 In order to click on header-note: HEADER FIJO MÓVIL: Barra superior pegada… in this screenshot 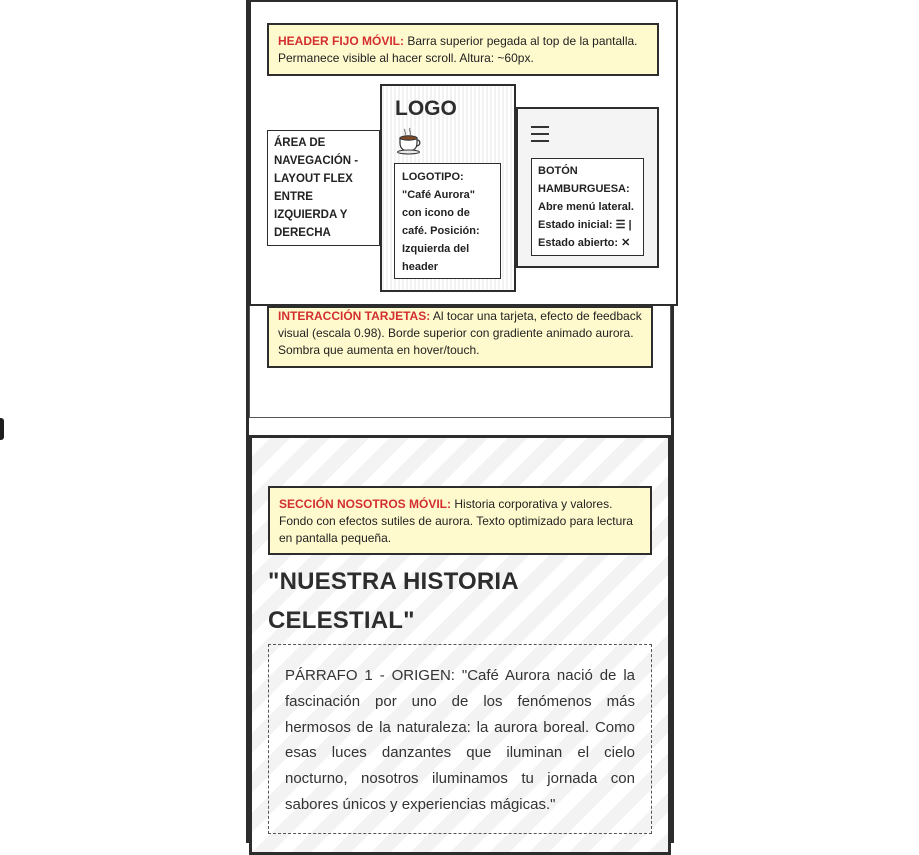, I will do `click(463, 49)`.